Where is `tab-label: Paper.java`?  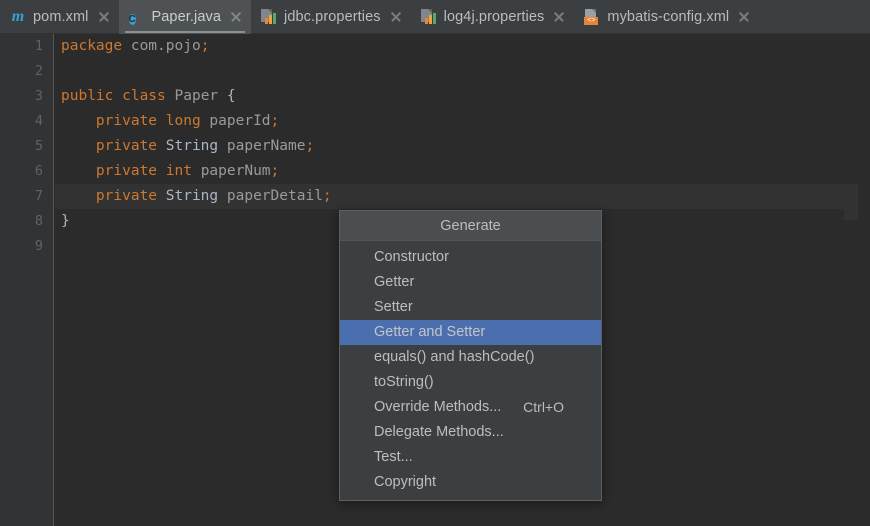 tab-label: Paper.java is located at coordinates (186, 17).